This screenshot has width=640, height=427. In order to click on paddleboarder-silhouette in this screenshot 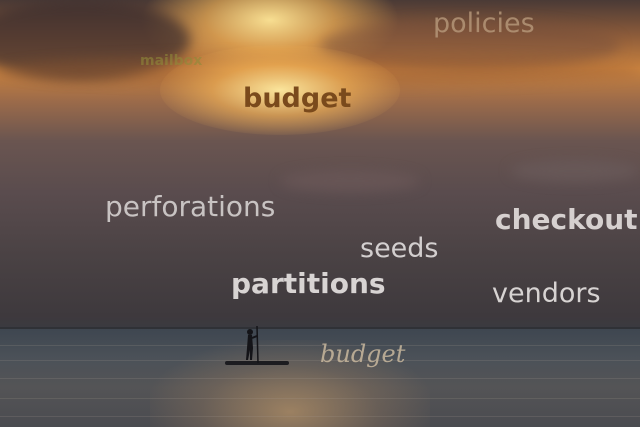, I will do `click(252, 345)`.